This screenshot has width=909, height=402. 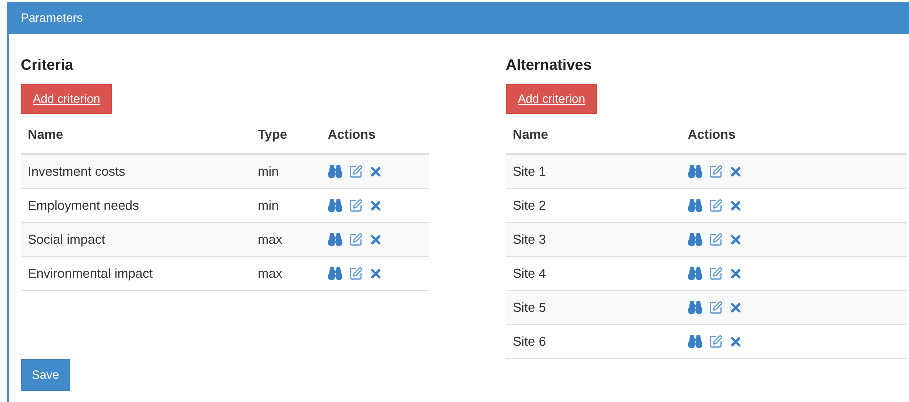 What do you see at coordinates (529, 273) in the screenshot?
I see `table-cell-text: Site 4` at bounding box center [529, 273].